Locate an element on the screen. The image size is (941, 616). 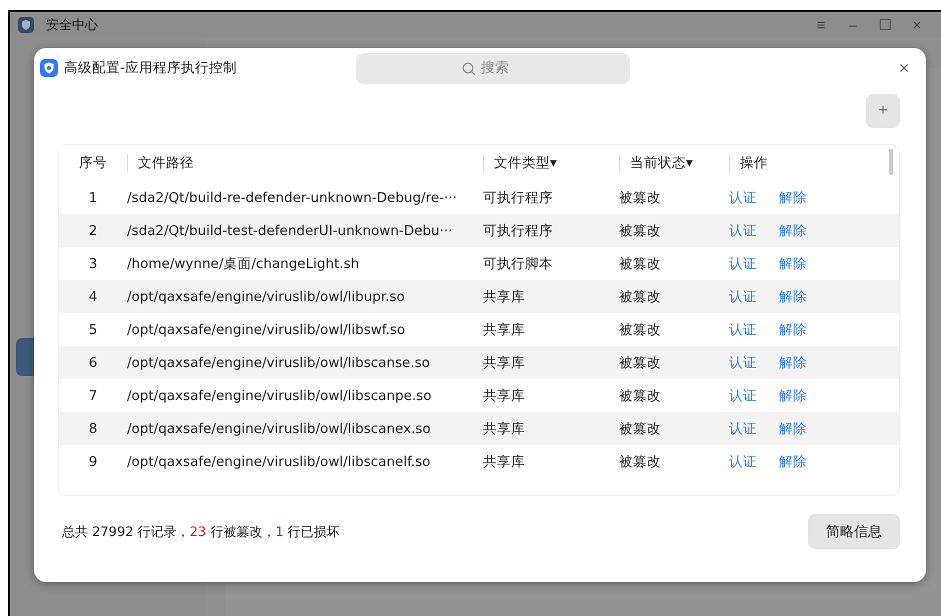
brief-info-button: 简略信息 is located at coordinates (854, 531).